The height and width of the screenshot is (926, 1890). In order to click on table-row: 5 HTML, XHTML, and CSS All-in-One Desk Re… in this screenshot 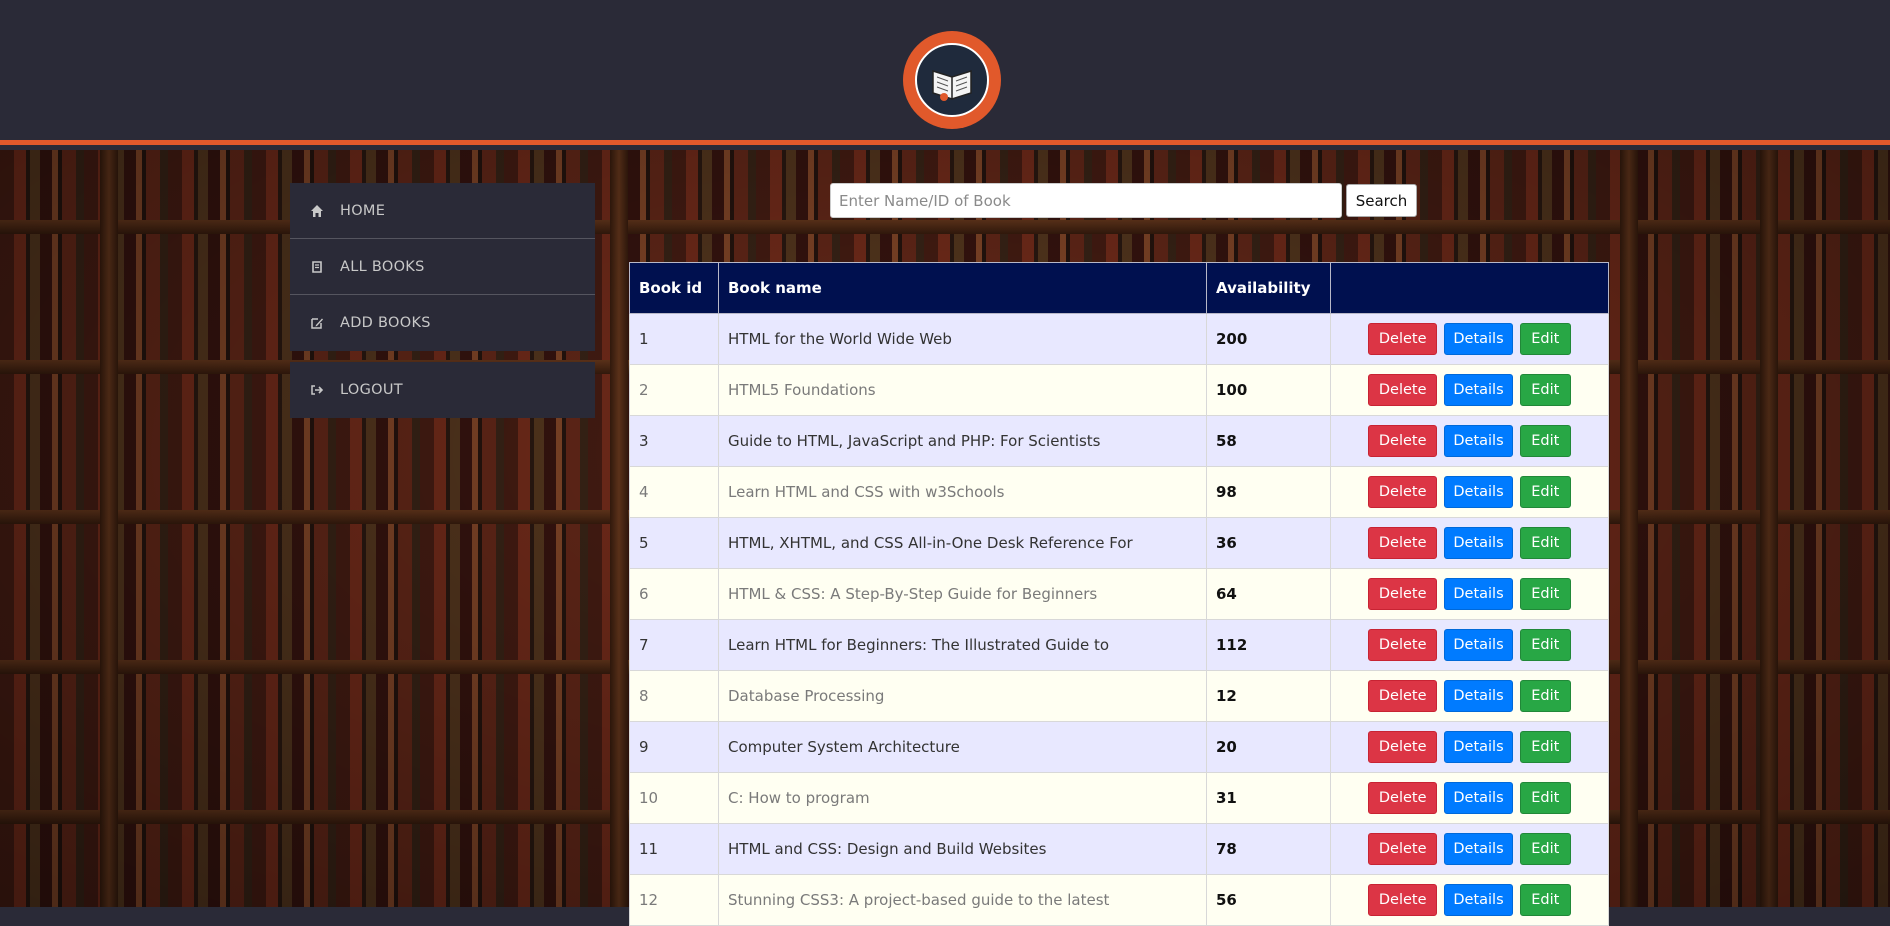, I will do `click(1119, 543)`.